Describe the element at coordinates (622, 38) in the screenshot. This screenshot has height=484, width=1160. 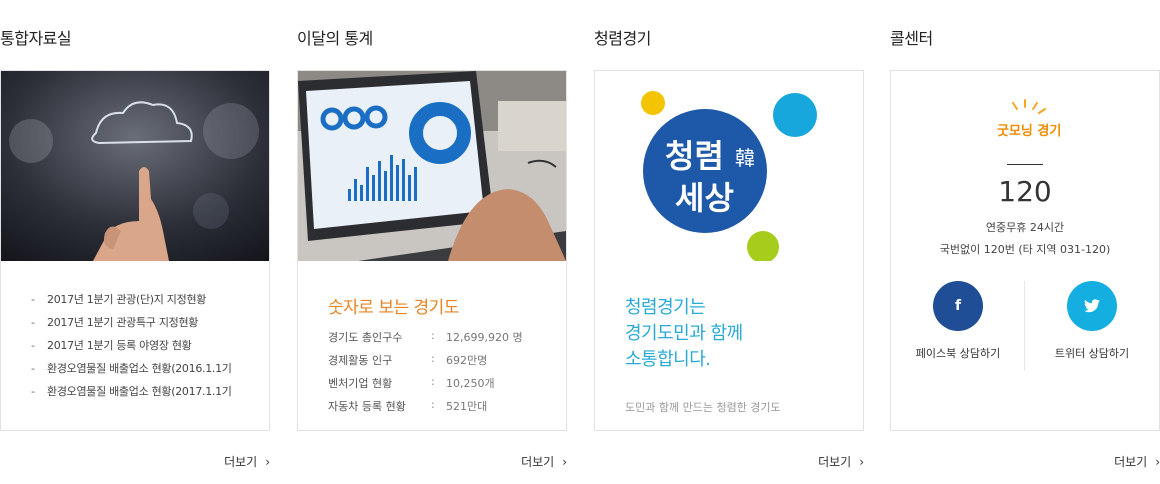
I see `integrity-title: 청렴경기` at that location.